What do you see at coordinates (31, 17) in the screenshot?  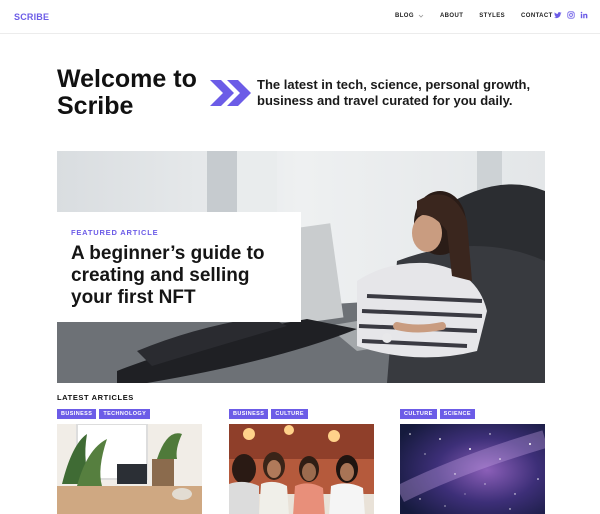 I see `site-logo: SCRIBE` at bounding box center [31, 17].